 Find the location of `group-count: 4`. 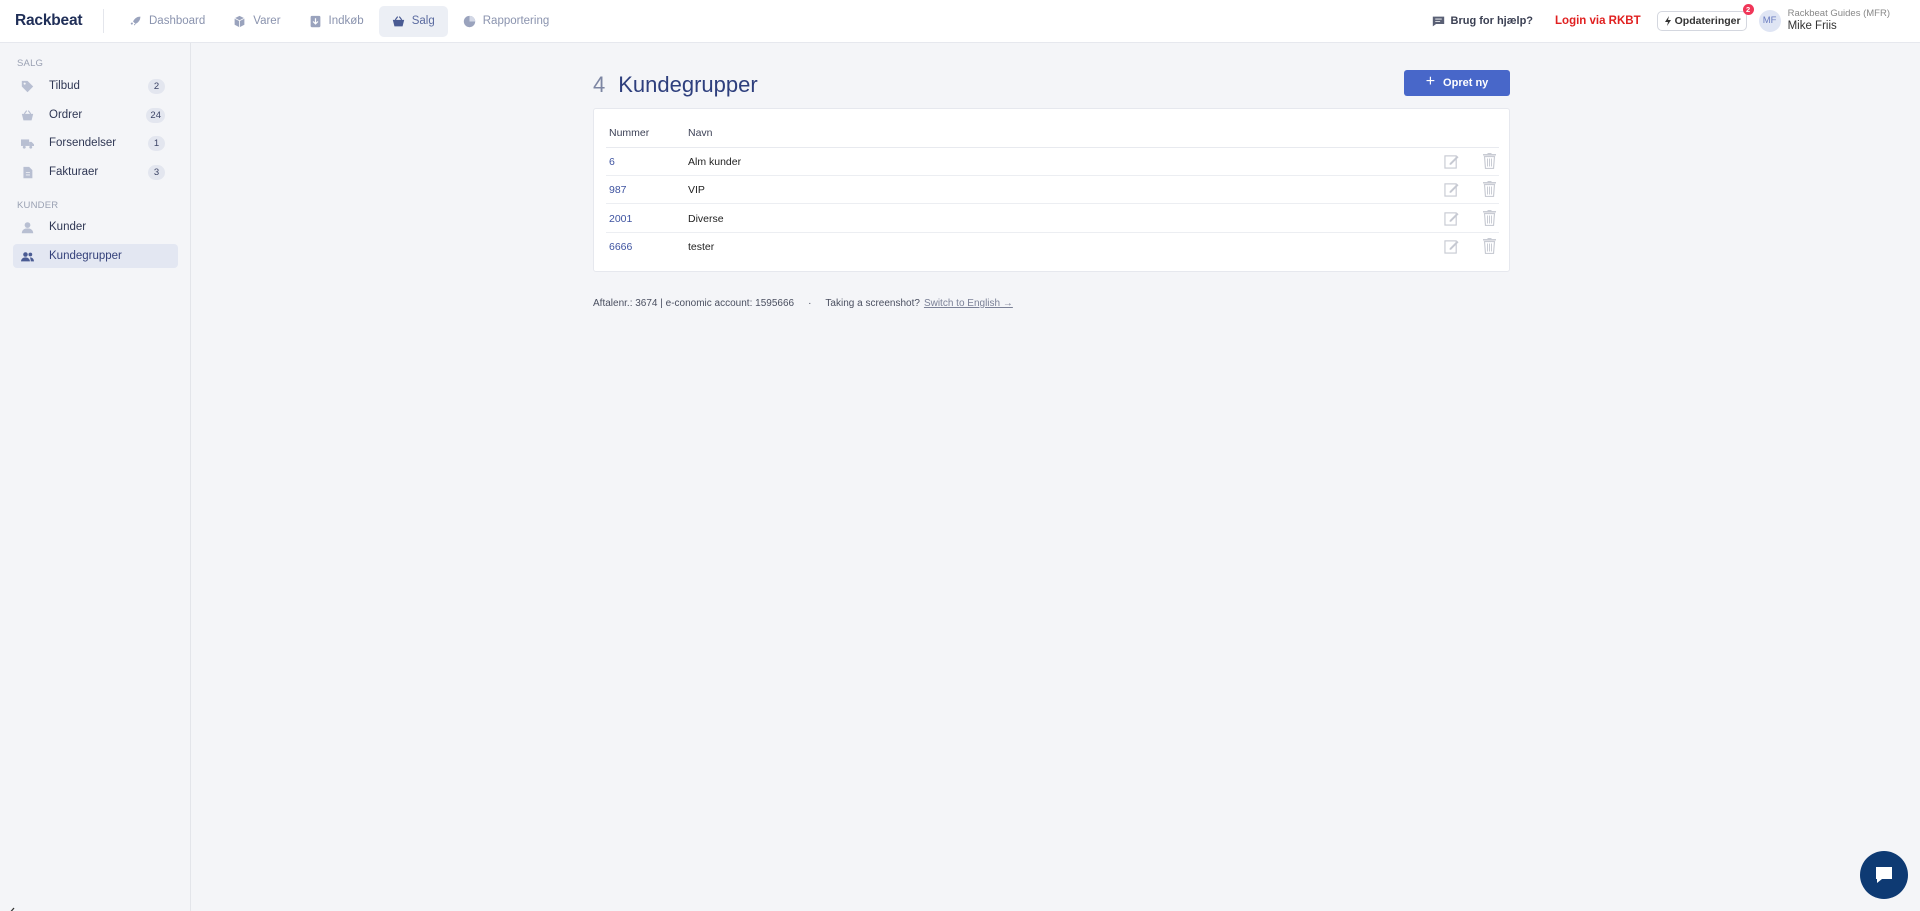

group-count: 4 is located at coordinates (599, 84).